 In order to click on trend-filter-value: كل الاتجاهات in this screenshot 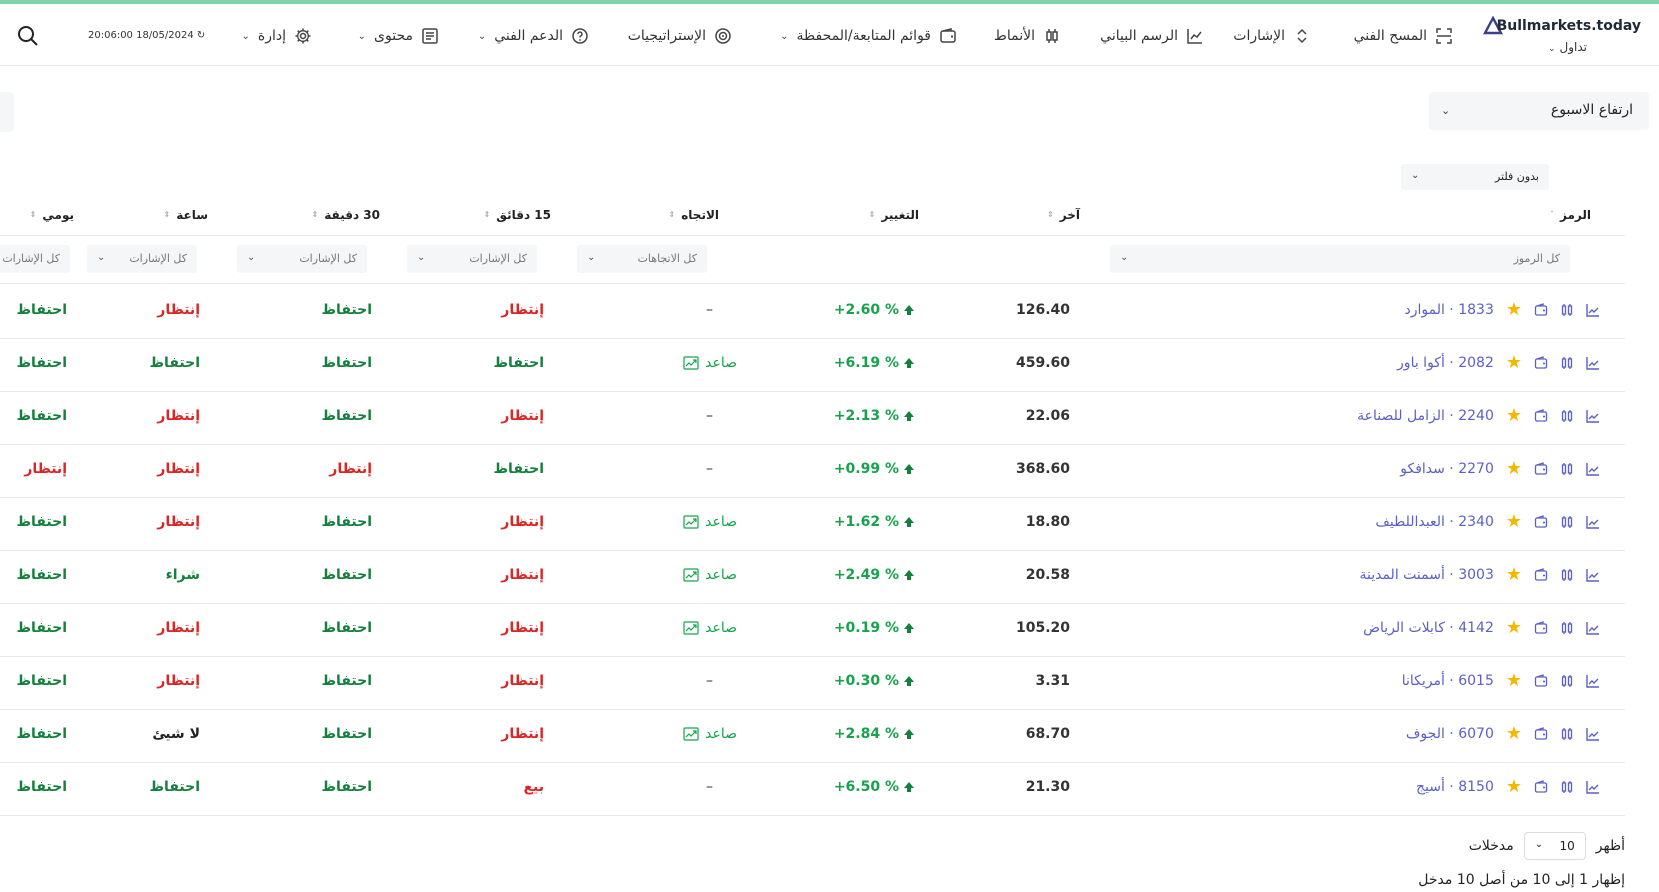, I will do `click(667, 258)`.